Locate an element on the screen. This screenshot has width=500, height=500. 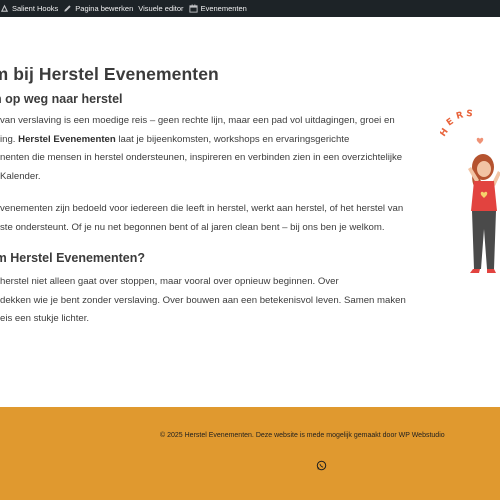
pencil-icon is located at coordinates (67, 8).